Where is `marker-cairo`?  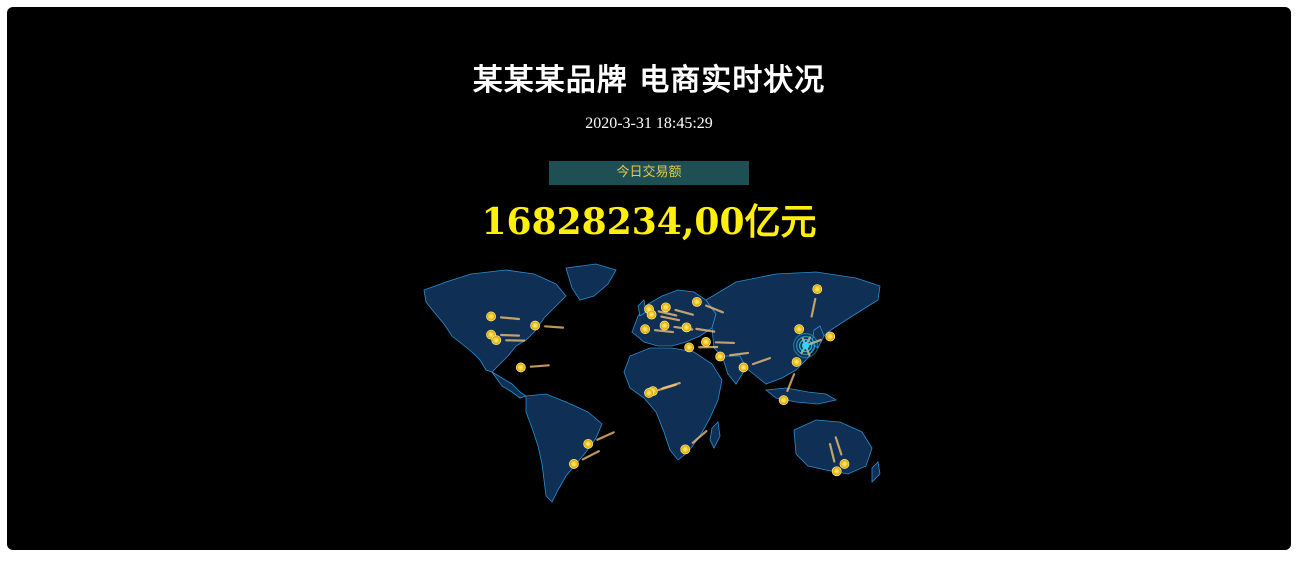 marker-cairo is located at coordinates (689, 347).